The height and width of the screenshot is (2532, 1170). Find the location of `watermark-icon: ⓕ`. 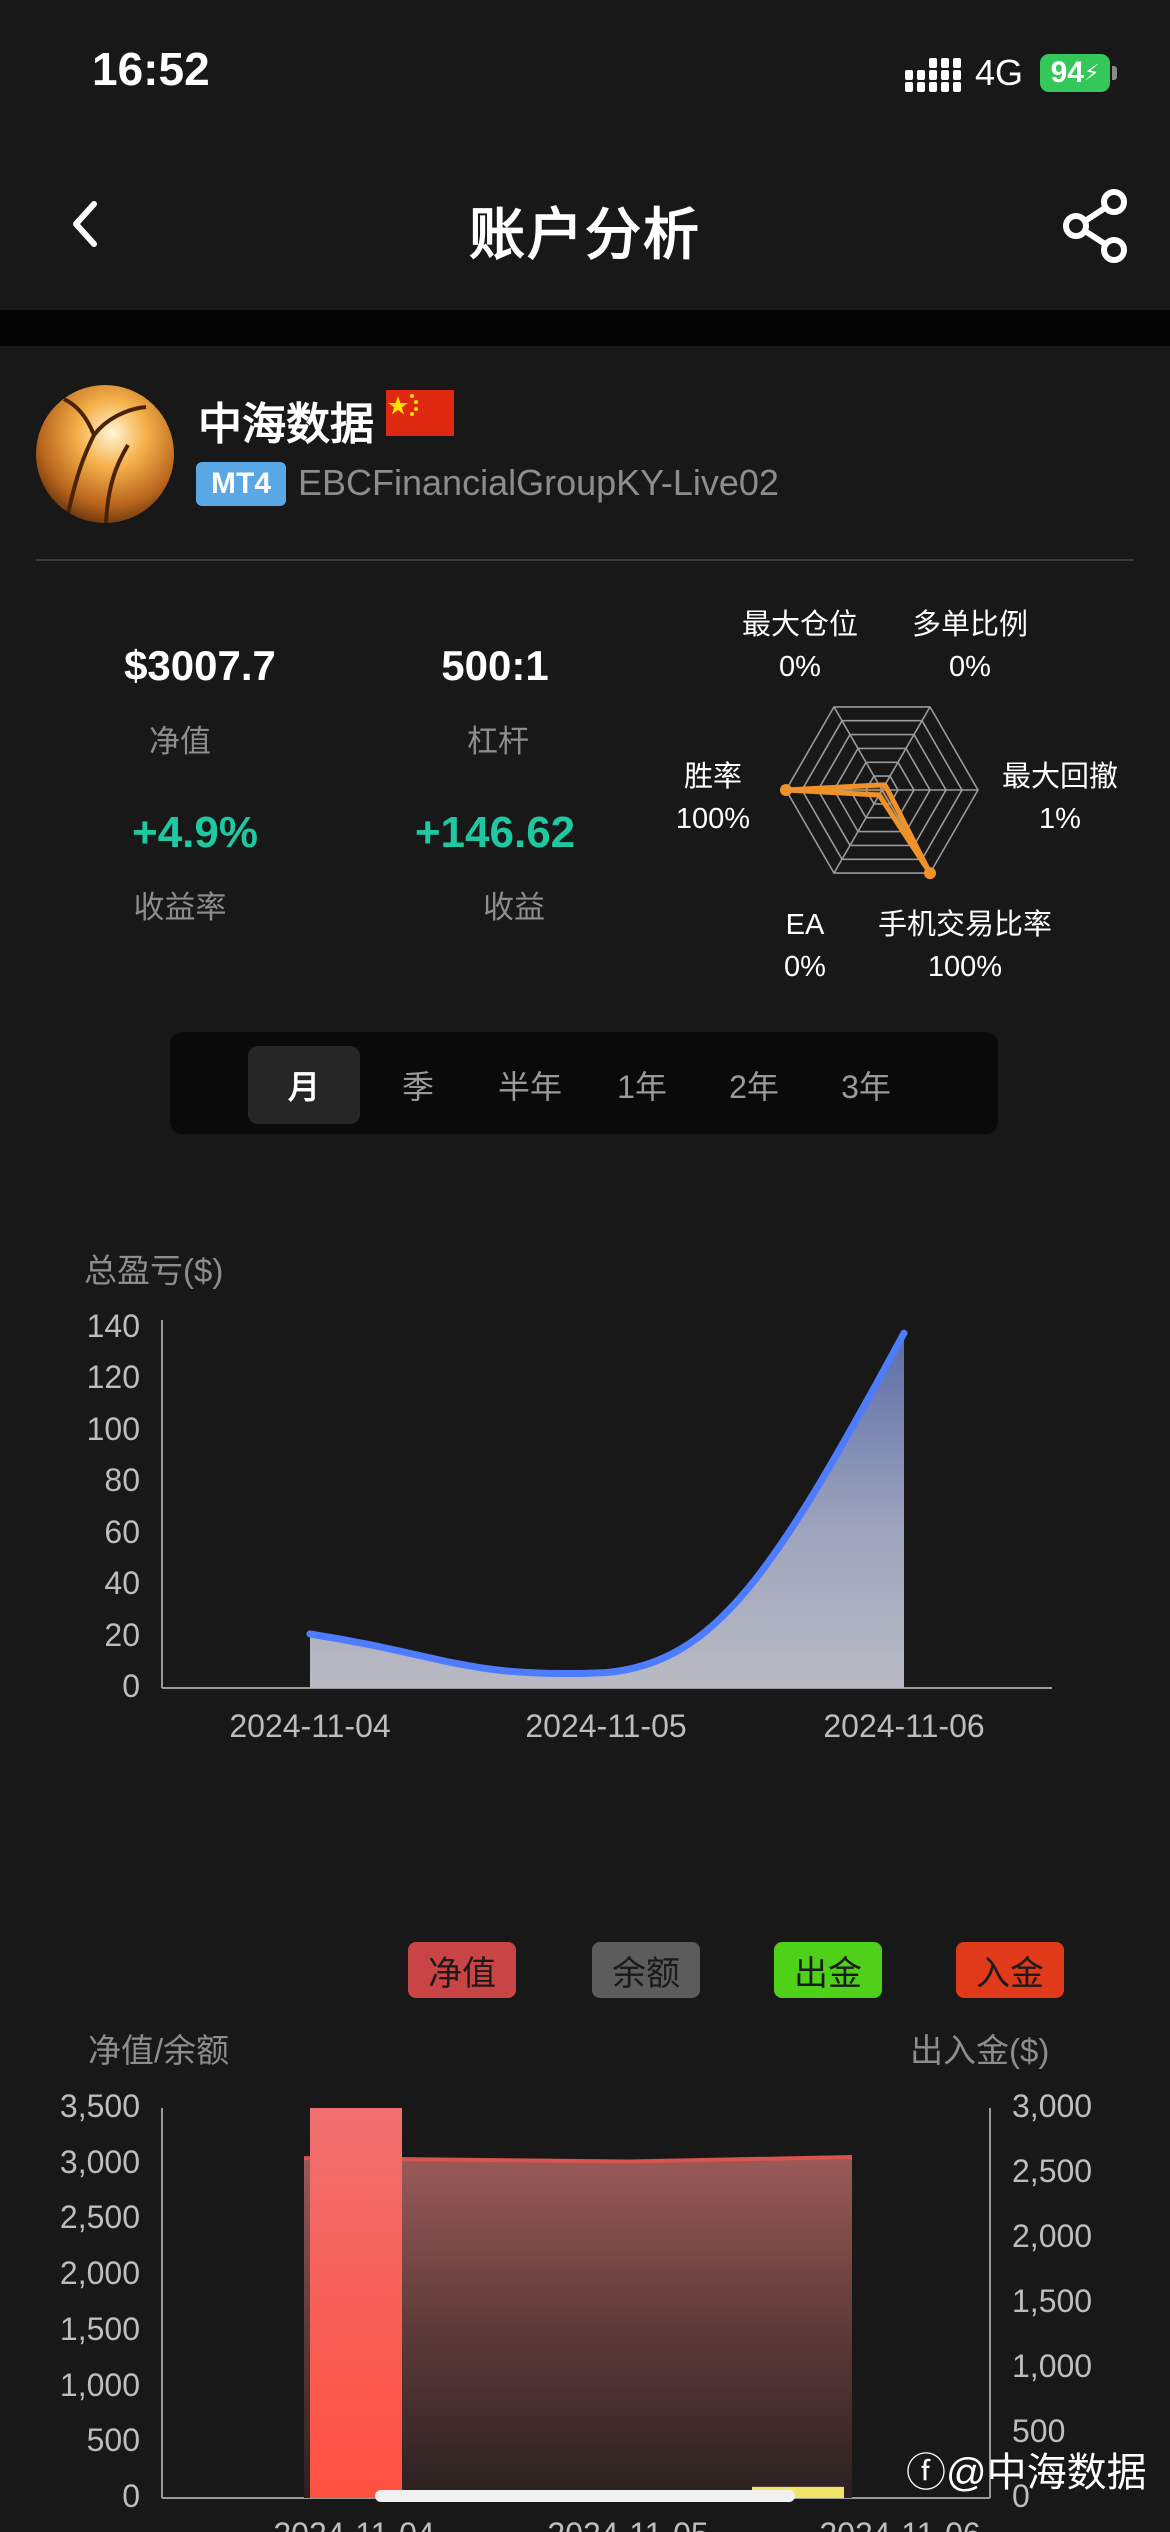

watermark-icon: ⓕ is located at coordinates (926, 2473).